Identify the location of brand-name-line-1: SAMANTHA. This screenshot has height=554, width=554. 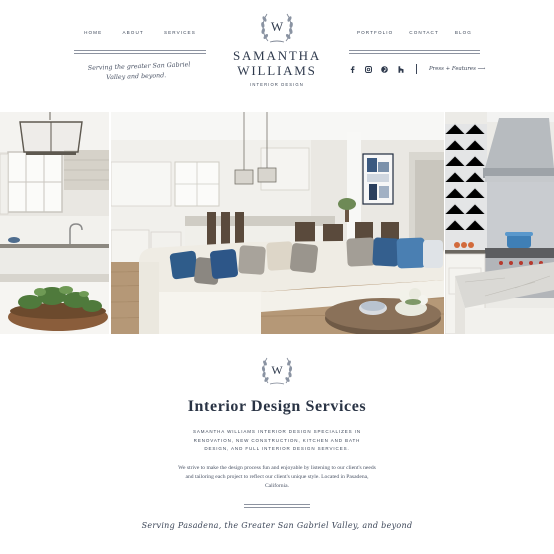
(277, 55).